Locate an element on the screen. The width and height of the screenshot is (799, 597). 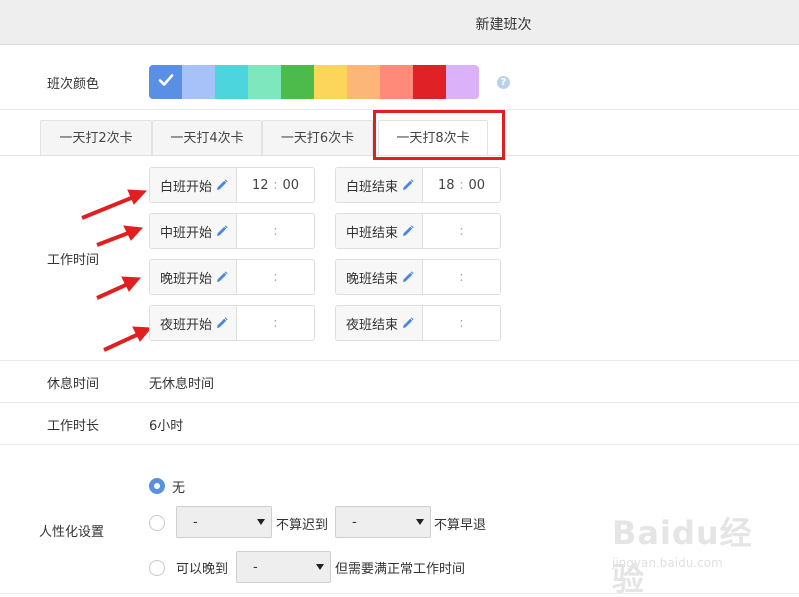
shift-start-time-label: 夜班开始 is located at coordinates (194, 323).